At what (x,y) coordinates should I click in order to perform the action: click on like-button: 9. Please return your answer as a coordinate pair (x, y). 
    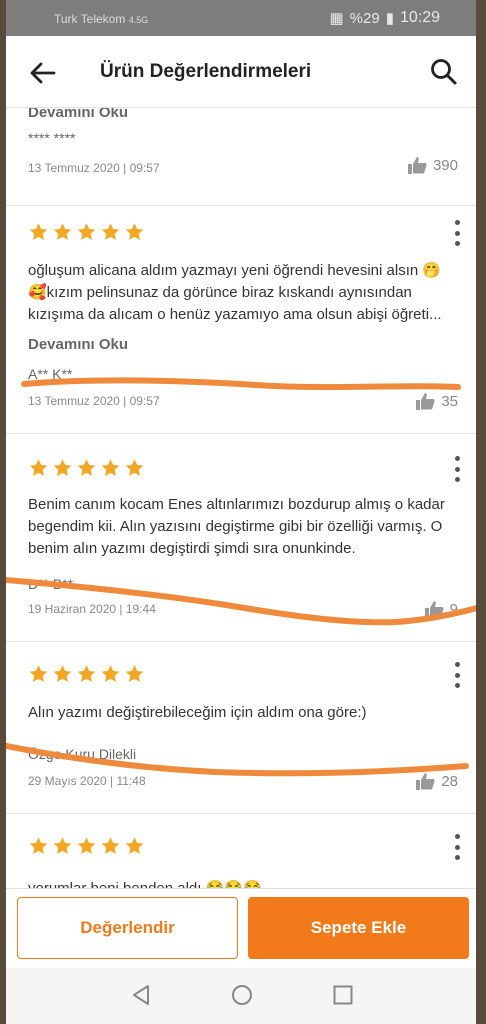
    Looking at the image, I should click on (441, 609).